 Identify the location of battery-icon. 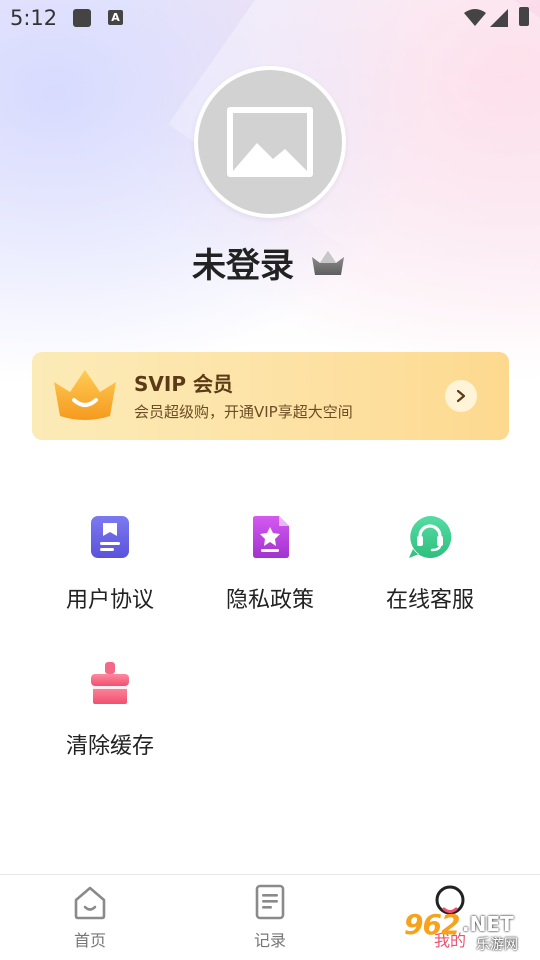
(524, 16).